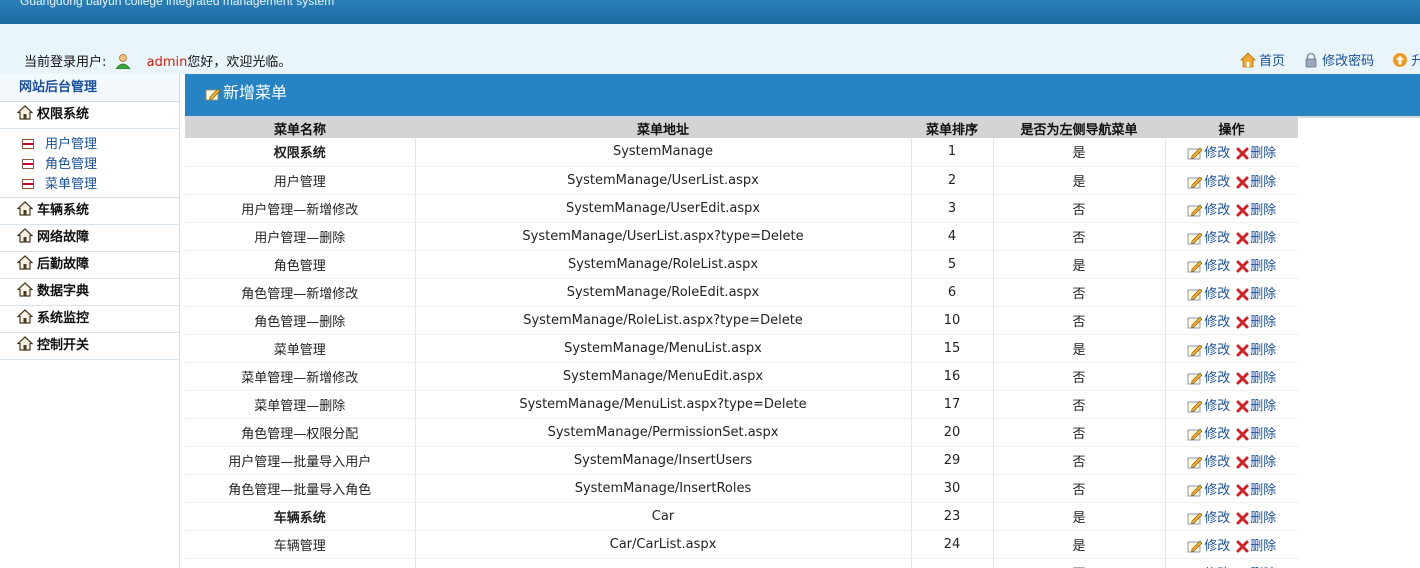  Describe the element at coordinates (89, 145) in the screenshot. I see `sidebar-item-user-management: 用户管理` at that location.